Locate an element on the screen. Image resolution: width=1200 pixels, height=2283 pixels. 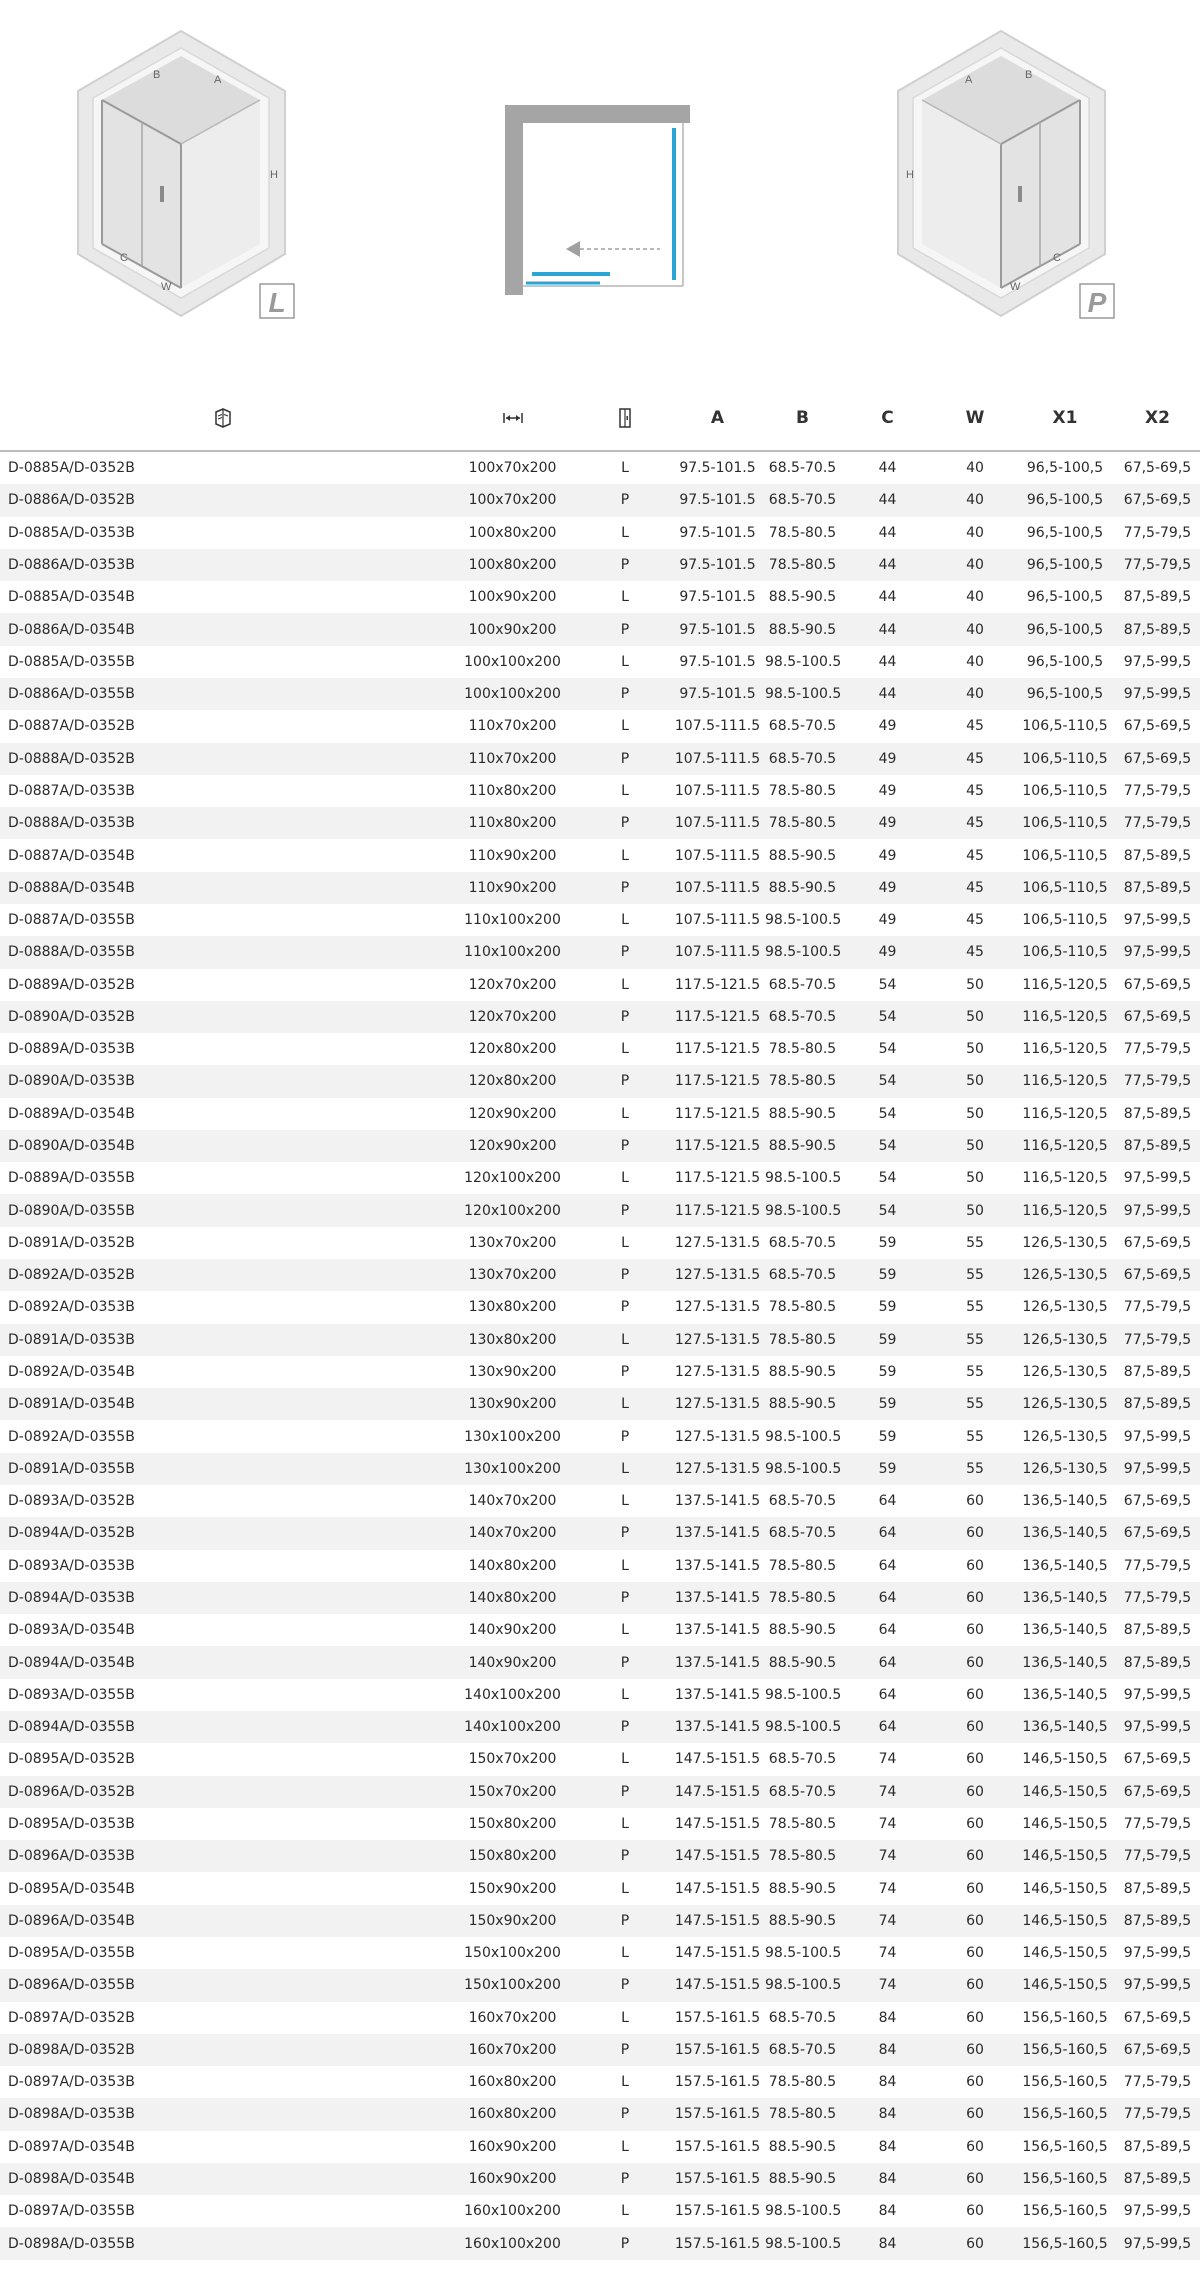
product-code-cell: D-0890A/D-0352B is located at coordinates (222, 1017).